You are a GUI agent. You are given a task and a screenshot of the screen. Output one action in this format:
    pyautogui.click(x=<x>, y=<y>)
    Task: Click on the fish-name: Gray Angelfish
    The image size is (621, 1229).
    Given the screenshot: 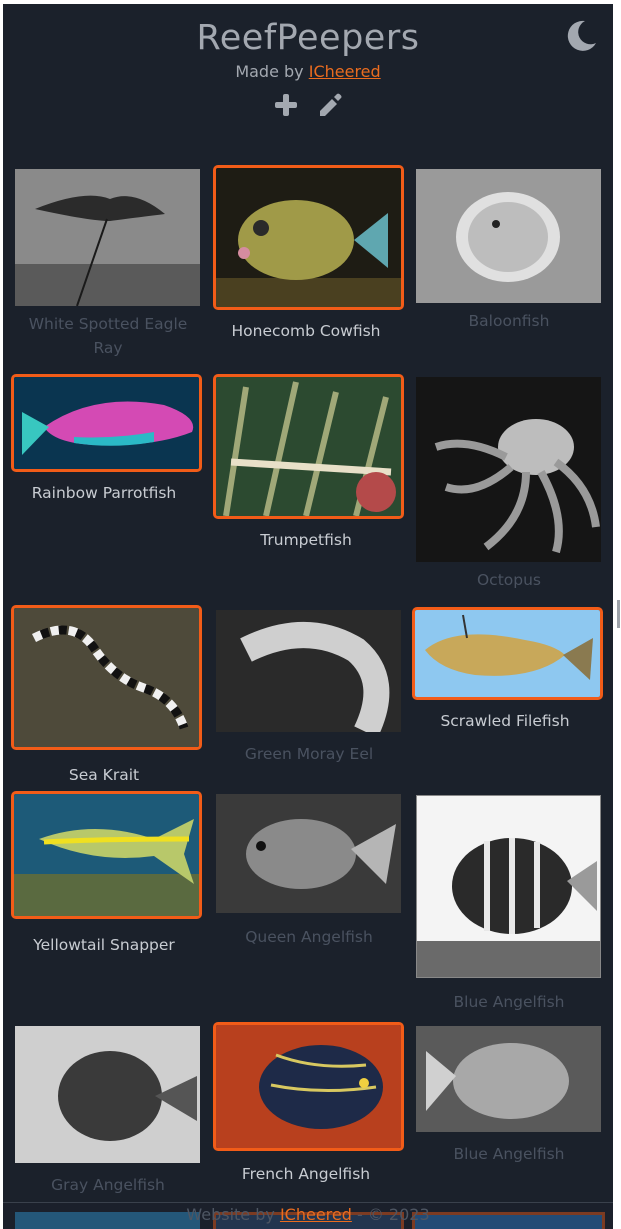 What is the action you would take?
    pyautogui.click(x=108, y=1185)
    